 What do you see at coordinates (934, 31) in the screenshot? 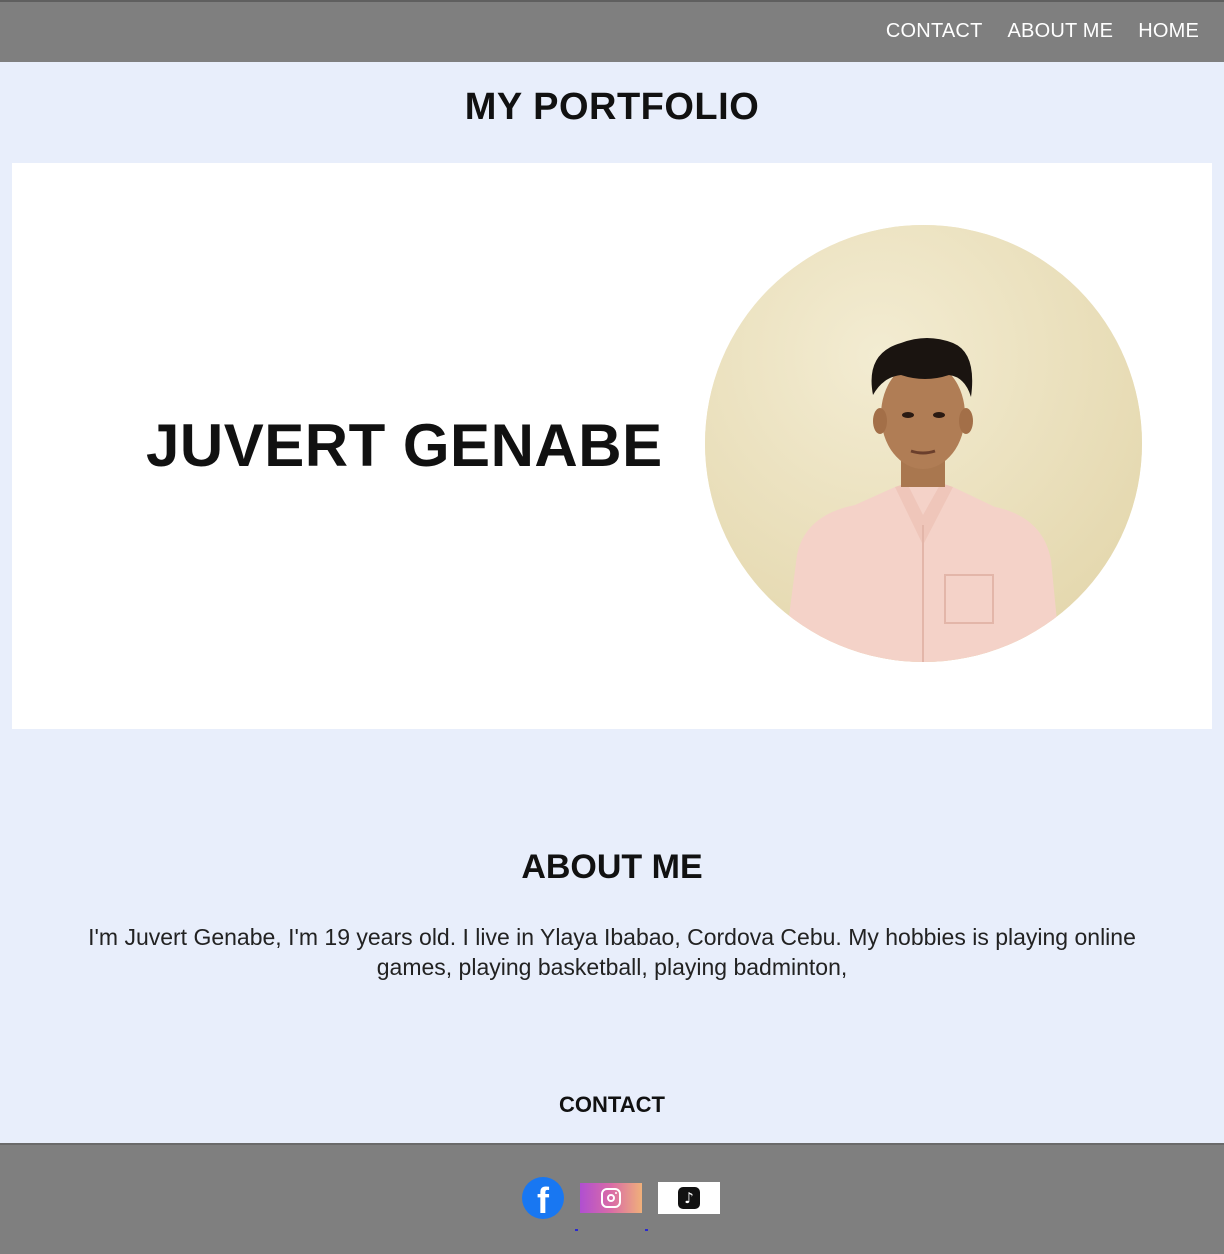
I see `nav-link-contact: CONTACT` at bounding box center [934, 31].